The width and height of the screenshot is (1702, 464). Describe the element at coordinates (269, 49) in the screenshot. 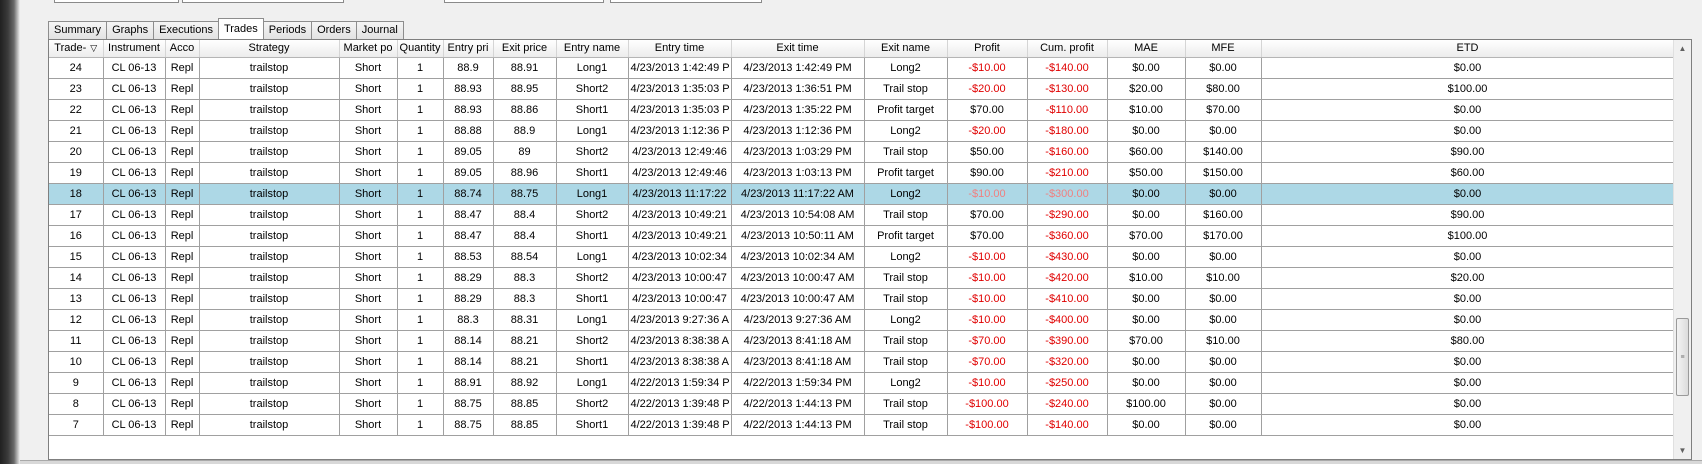

I see `column-header: Strategy` at that location.